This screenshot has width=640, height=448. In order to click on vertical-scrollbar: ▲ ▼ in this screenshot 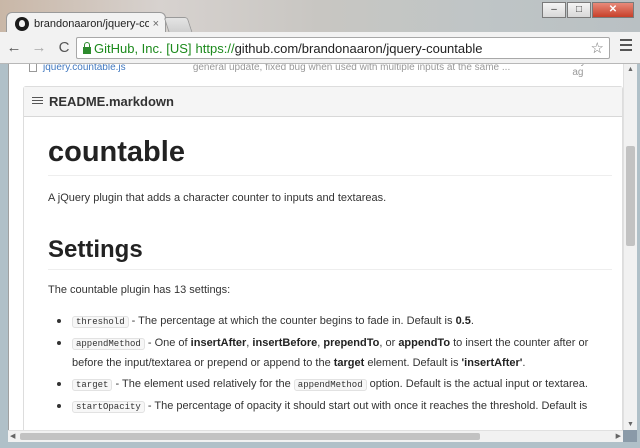, I will do `click(630, 247)`.